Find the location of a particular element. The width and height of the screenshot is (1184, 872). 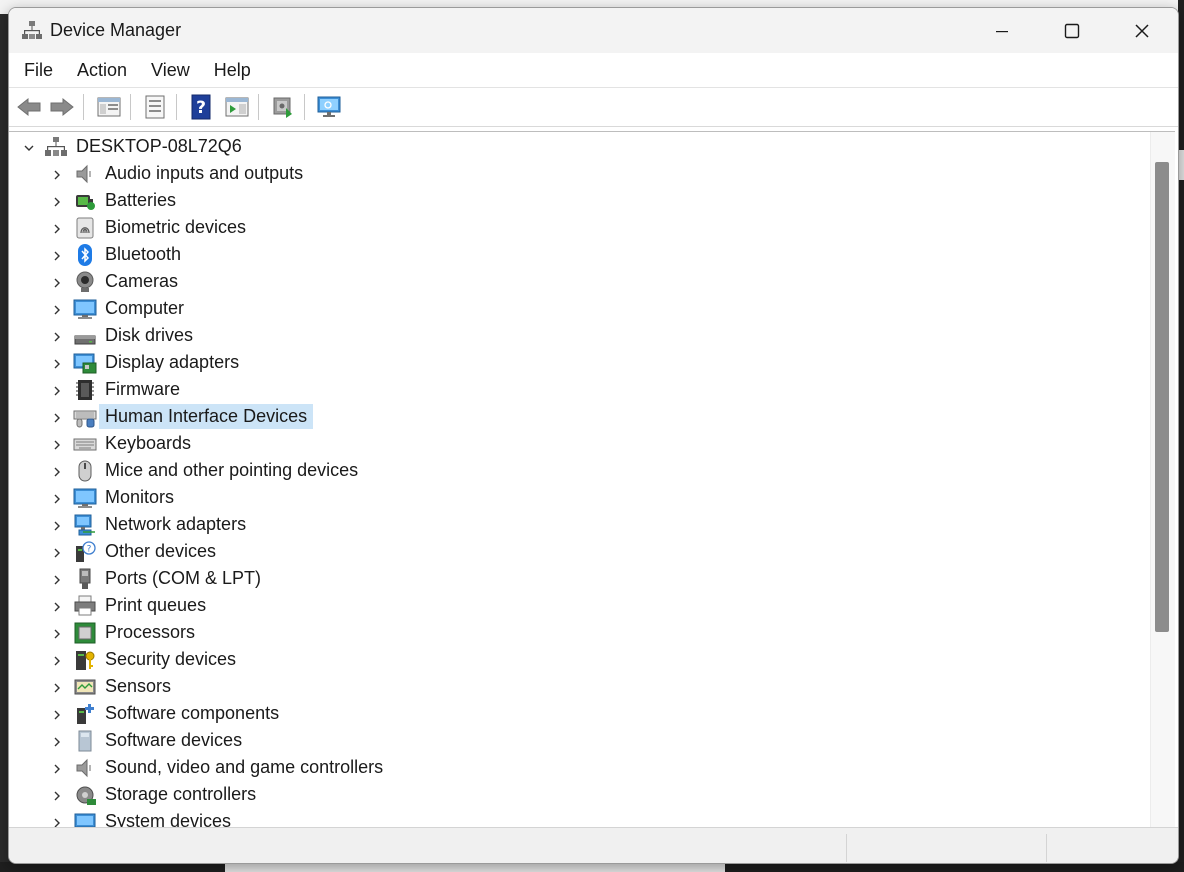

tree-item-label: Security devices is located at coordinates (171, 659).